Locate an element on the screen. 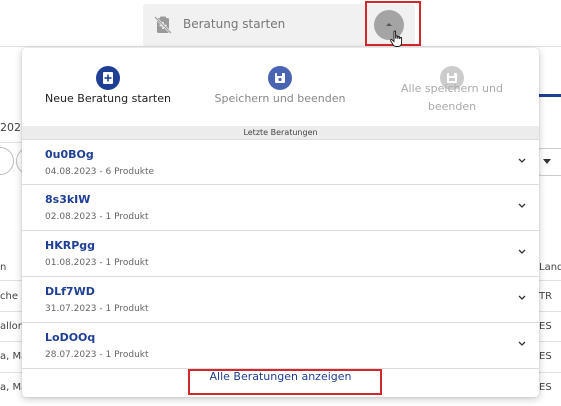  plus-document-icon is located at coordinates (108, 78).